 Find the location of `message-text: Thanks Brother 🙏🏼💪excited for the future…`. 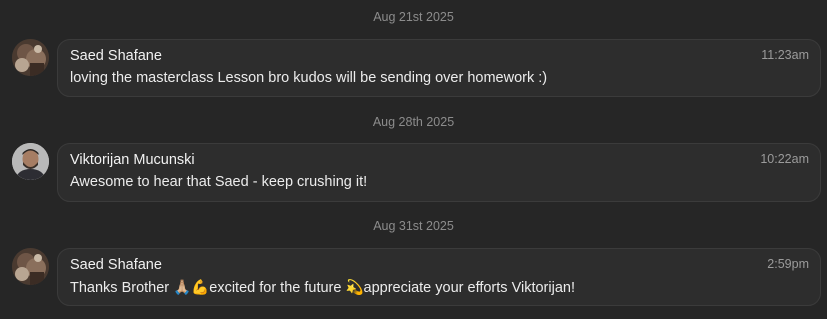

message-text: Thanks Brother 🙏🏼💪excited for the future… is located at coordinates (322, 288).